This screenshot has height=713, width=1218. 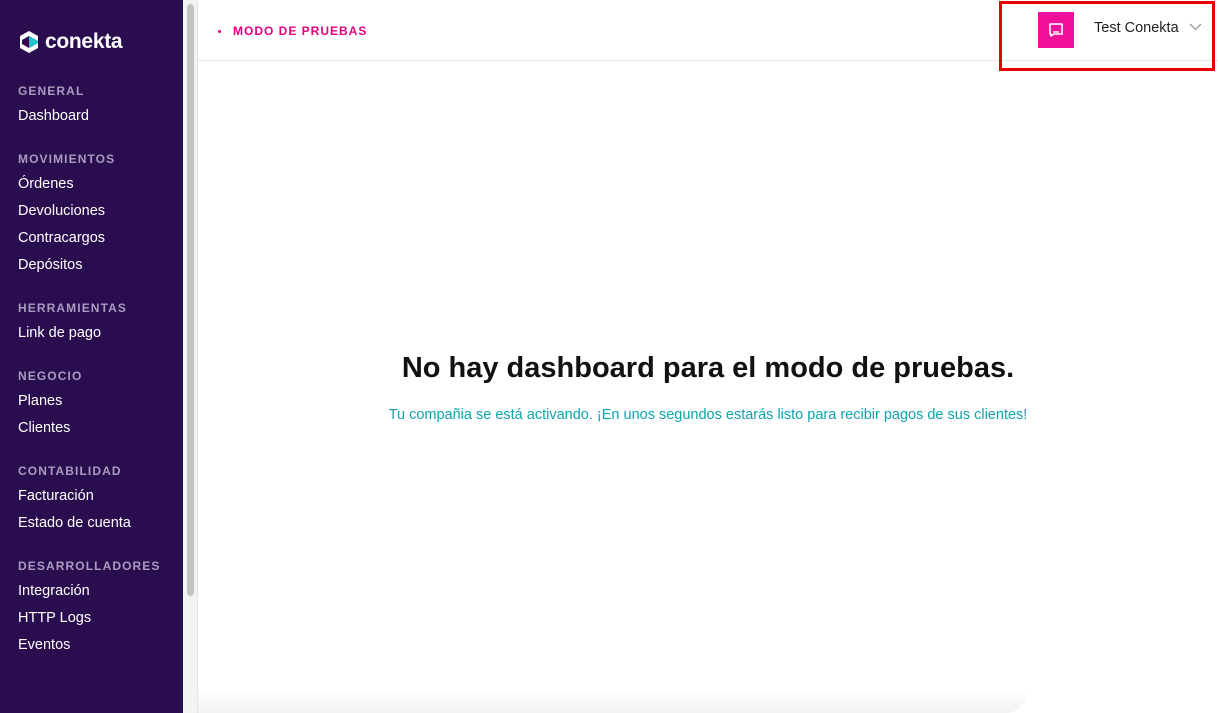 What do you see at coordinates (29, 42) in the screenshot?
I see `conekta-logo-icon` at bounding box center [29, 42].